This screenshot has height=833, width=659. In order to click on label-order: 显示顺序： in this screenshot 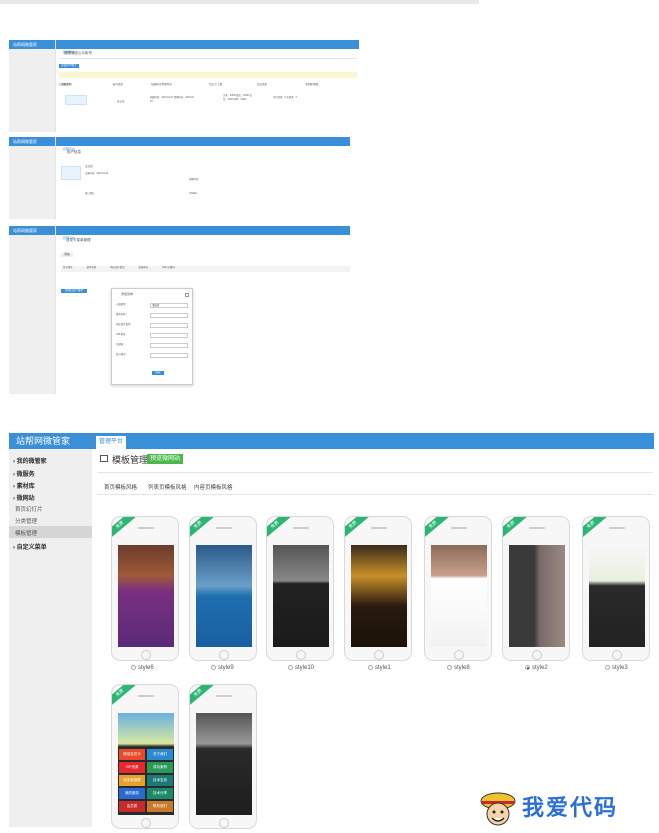, I will do `click(122, 354)`.